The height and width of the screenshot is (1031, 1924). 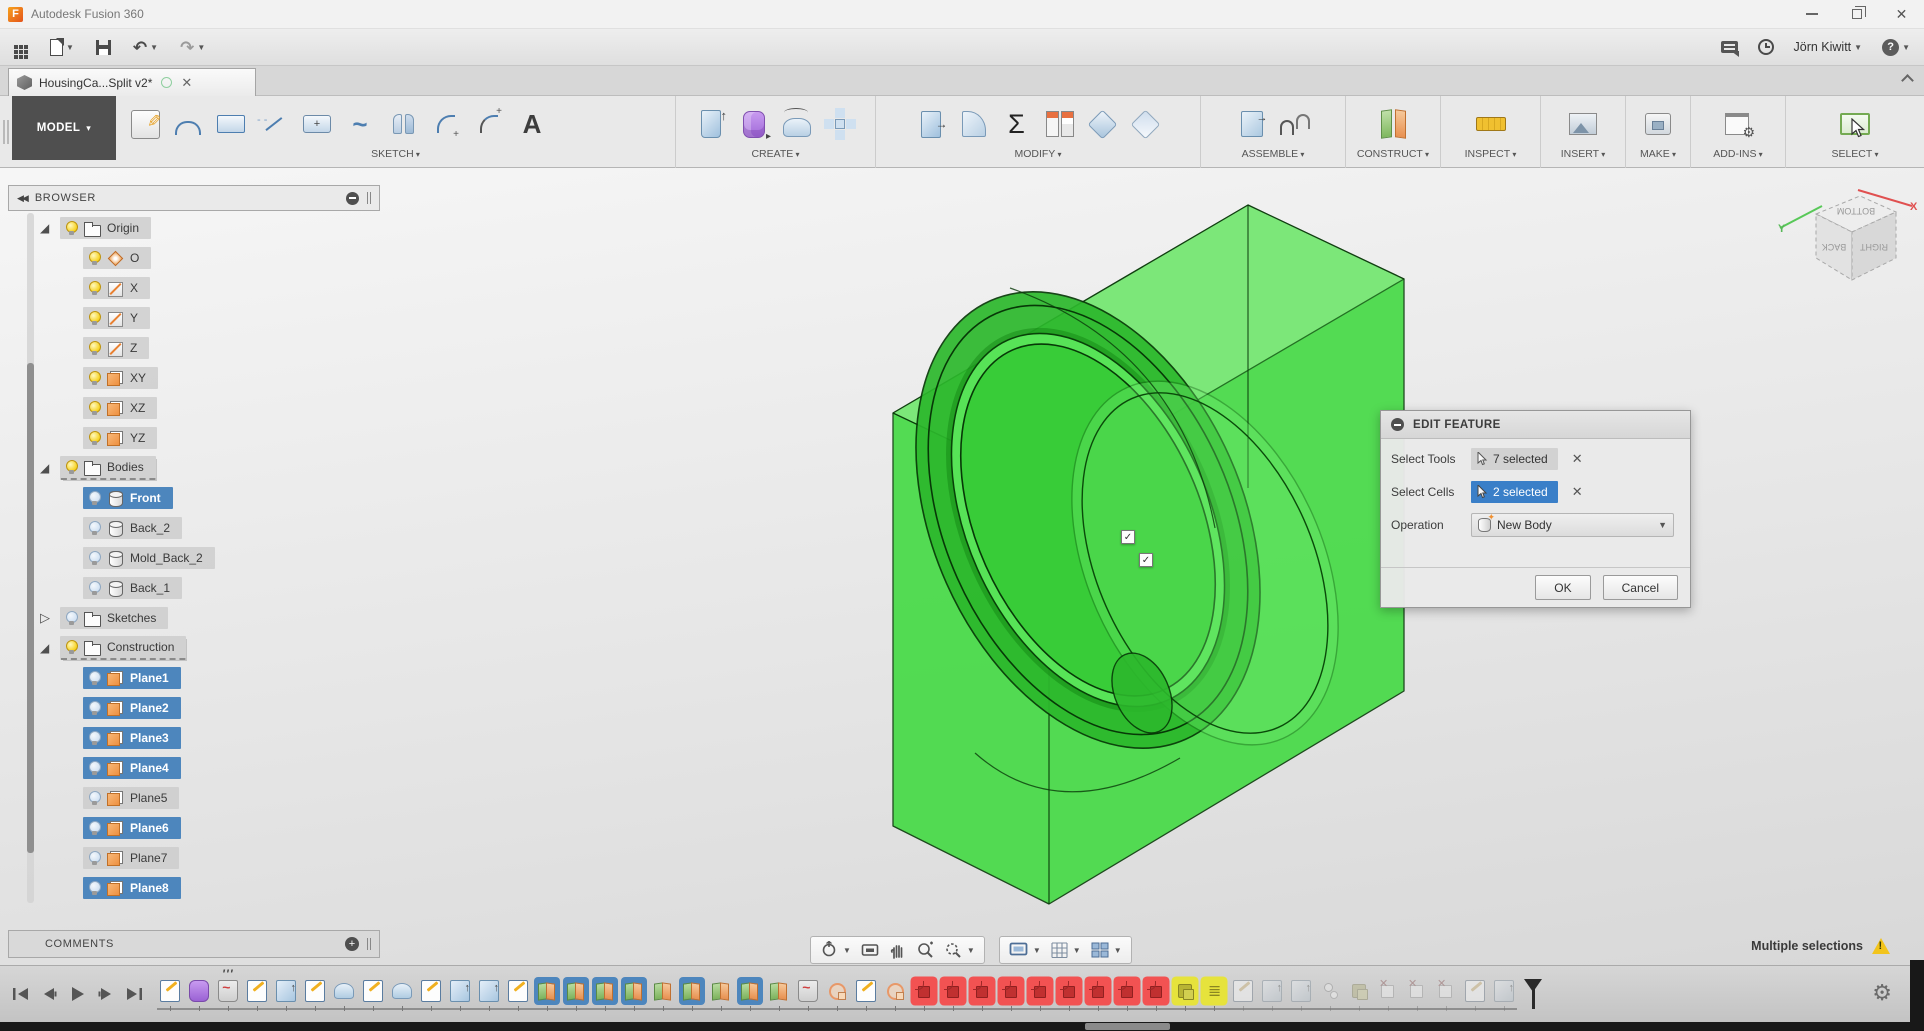 I want to click on tree-item-chip: XZ, so click(x=120, y=408).